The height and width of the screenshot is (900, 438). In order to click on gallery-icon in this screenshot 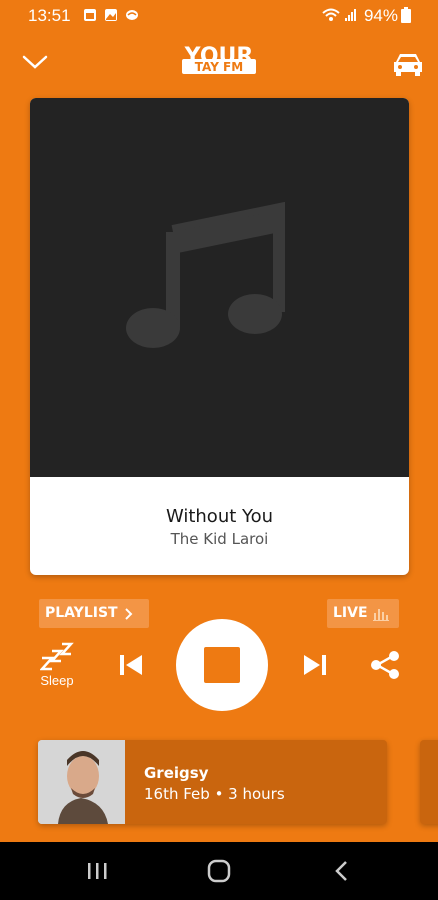, I will do `click(111, 15)`.